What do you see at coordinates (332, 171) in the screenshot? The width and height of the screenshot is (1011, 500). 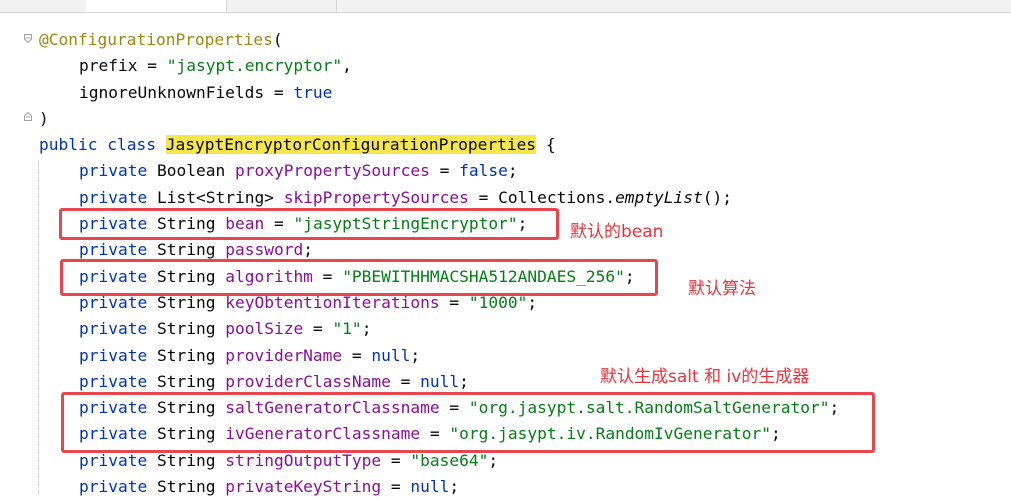 I see `field-name: proxyPropertySources` at bounding box center [332, 171].